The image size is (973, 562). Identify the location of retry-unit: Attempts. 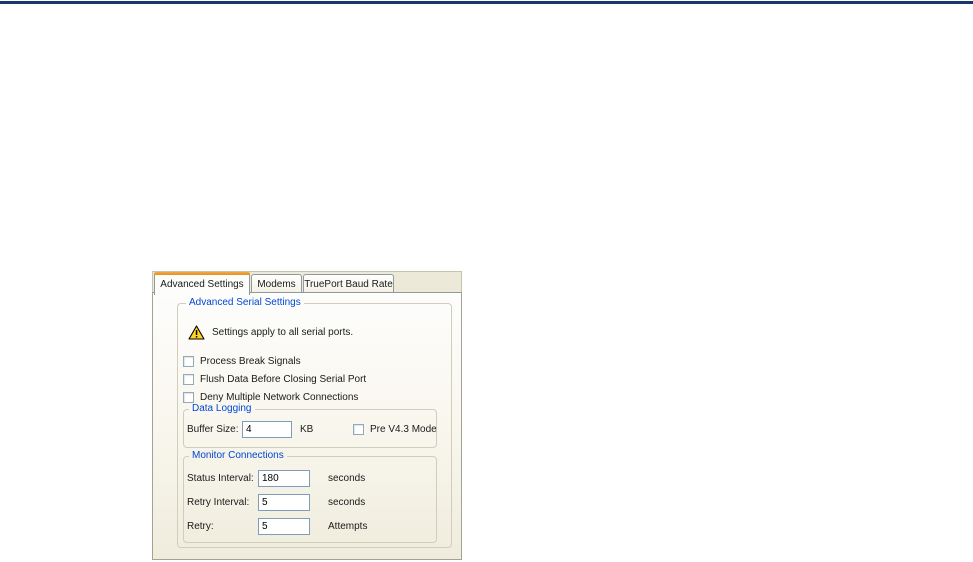
(348, 526).